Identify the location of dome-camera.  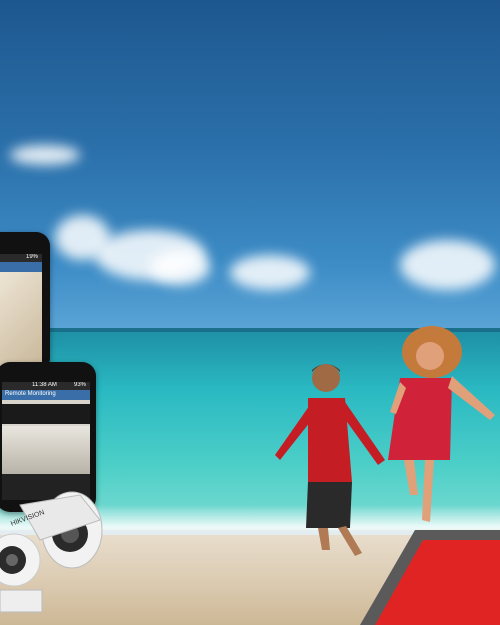
(21, 573).